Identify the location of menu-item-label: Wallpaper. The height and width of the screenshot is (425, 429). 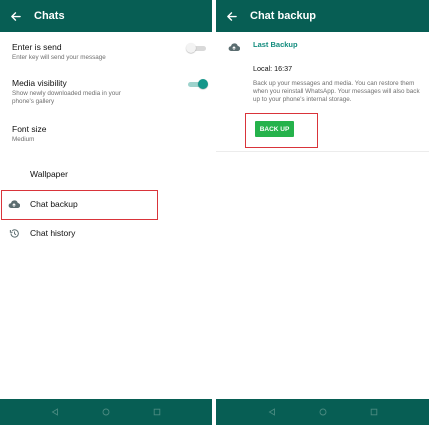
(49, 174).